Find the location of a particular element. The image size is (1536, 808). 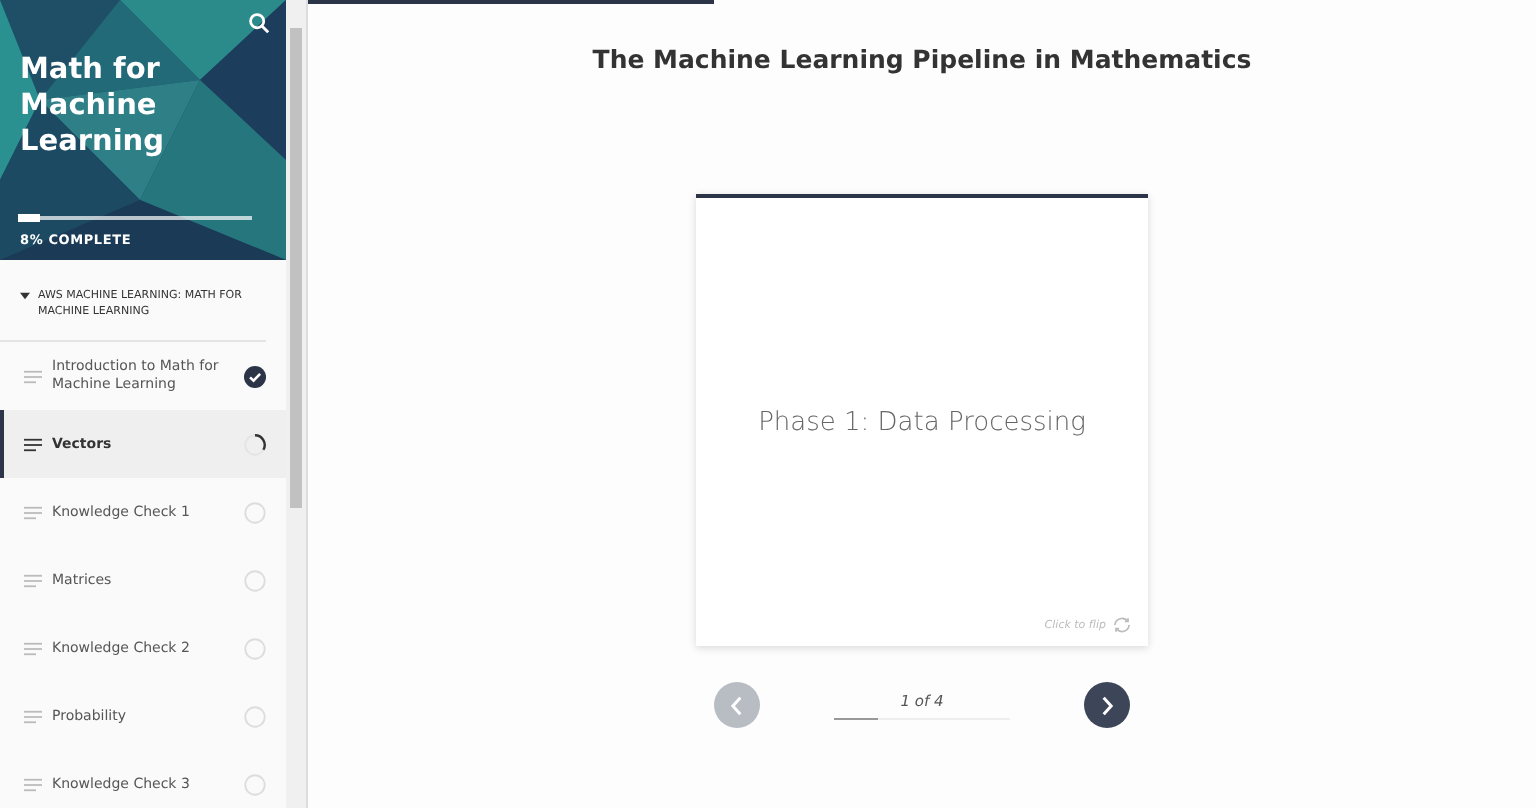

scrollbar is located at coordinates (296, 404).